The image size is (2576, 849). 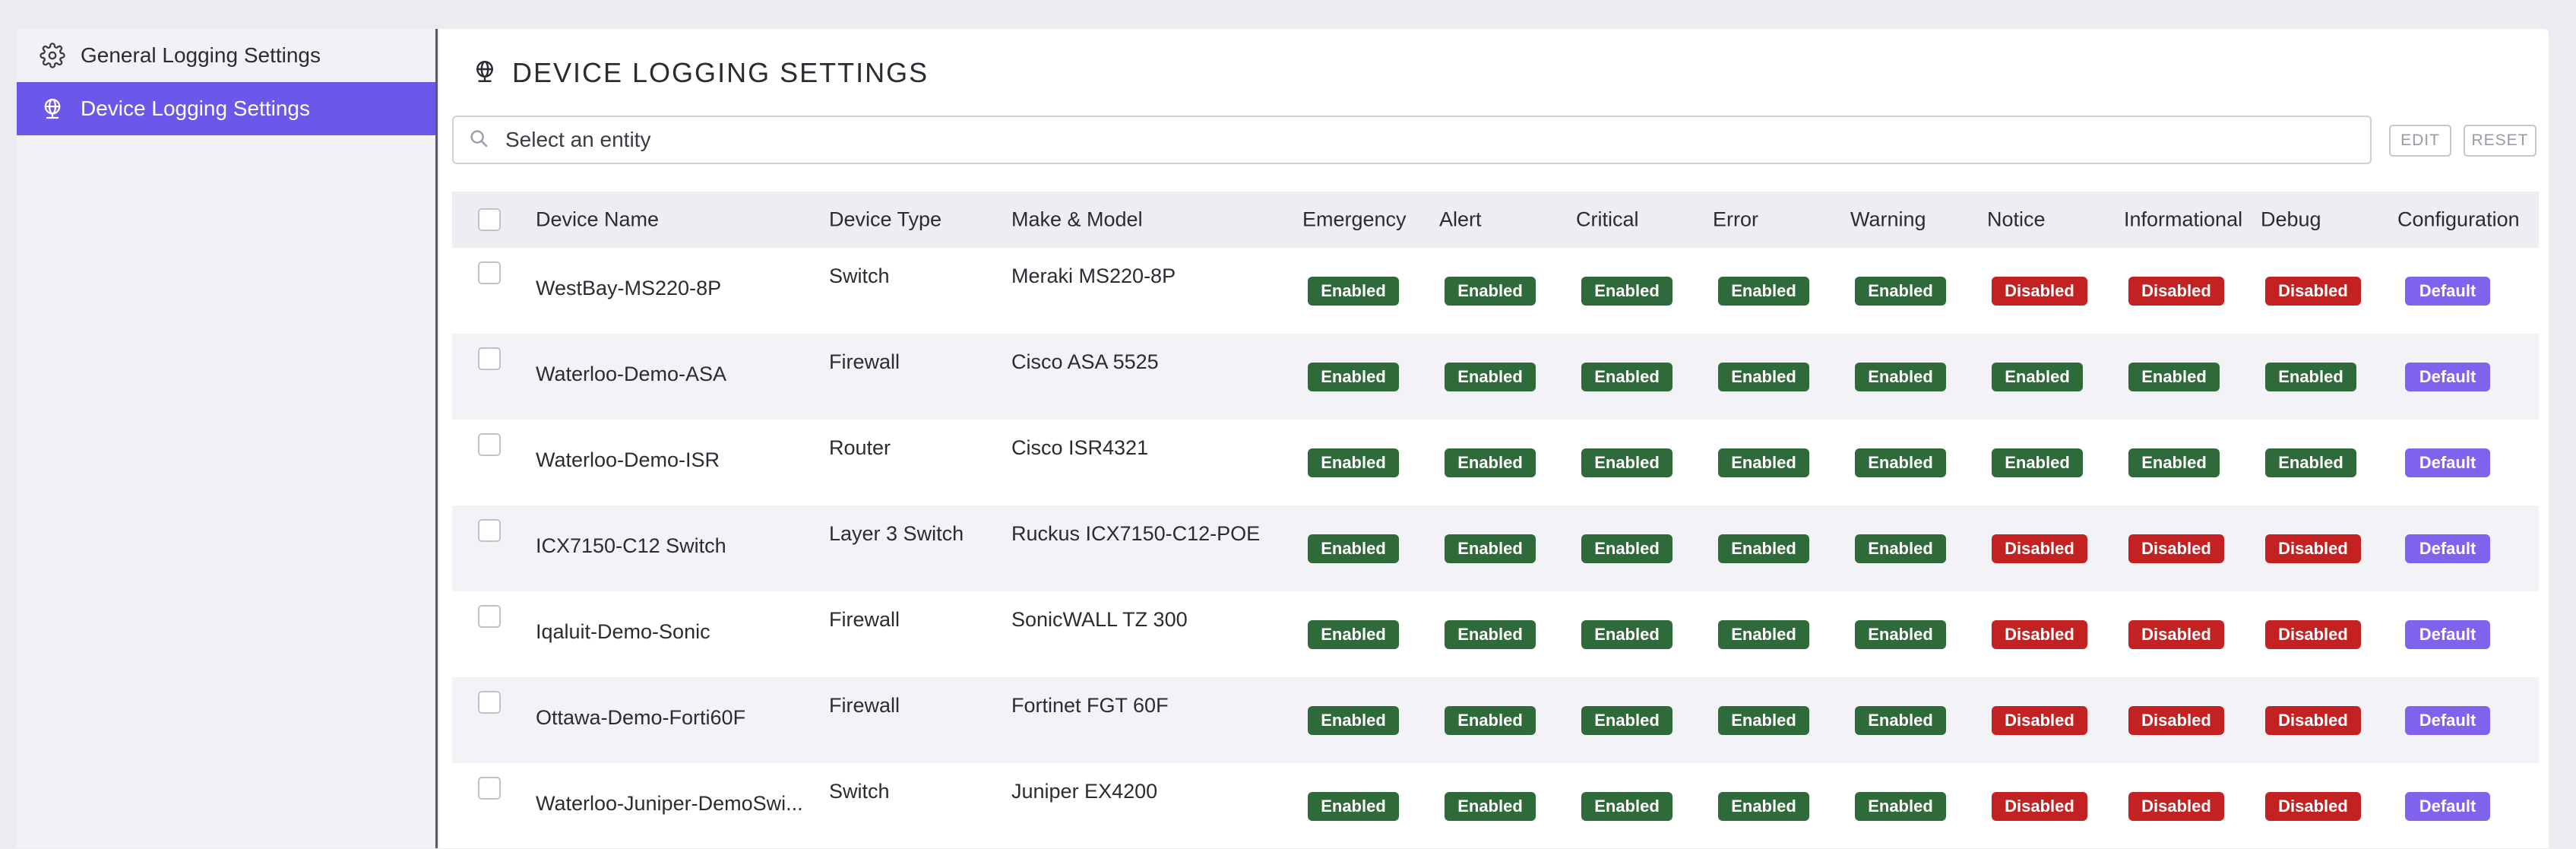 I want to click on device-name-cell: Waterloo-Demo-ASA, so click(x=631, y=374).